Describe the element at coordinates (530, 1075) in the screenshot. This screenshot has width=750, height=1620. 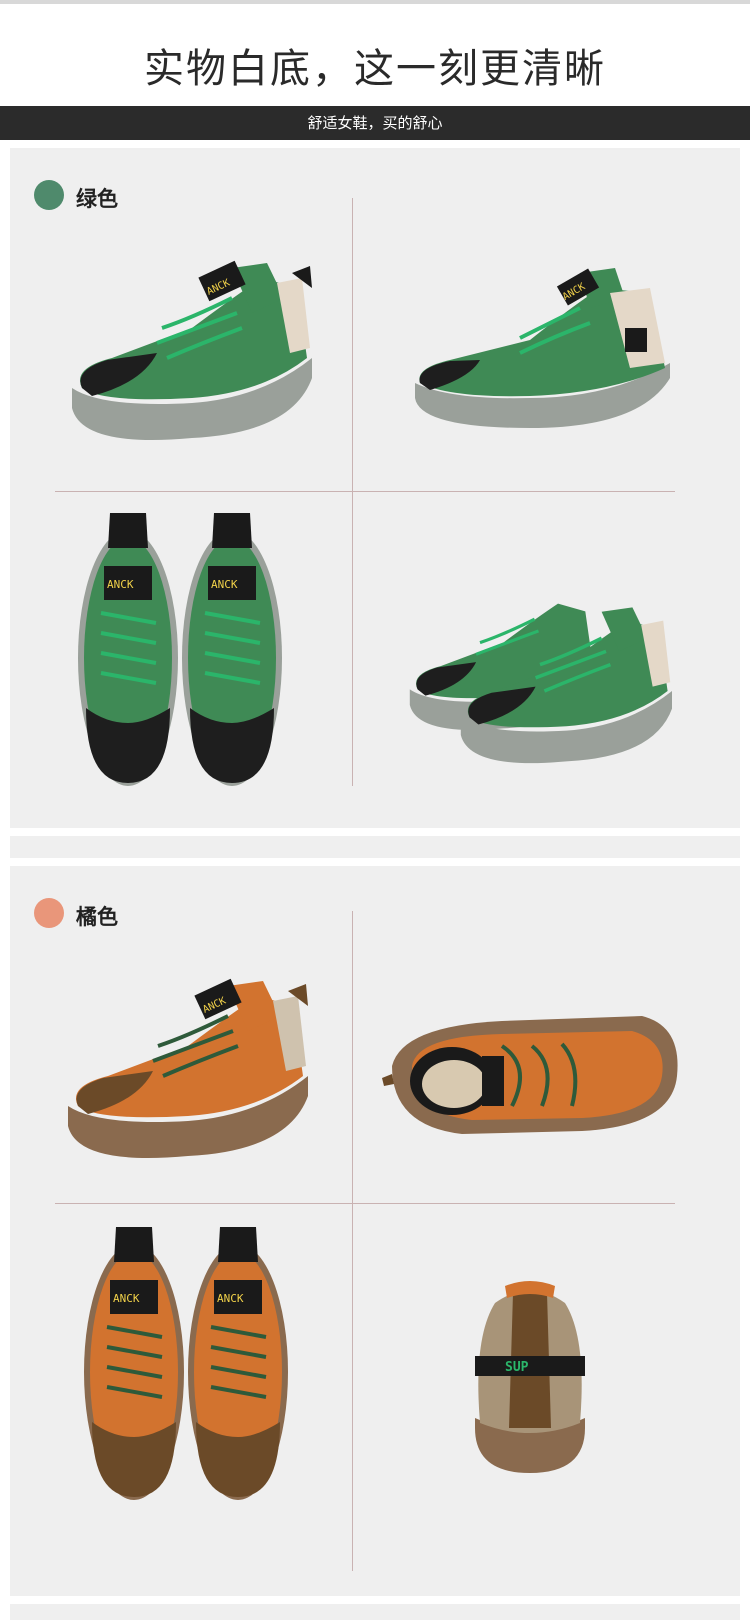
I see `orange-shoe-top-side-view` at that location.